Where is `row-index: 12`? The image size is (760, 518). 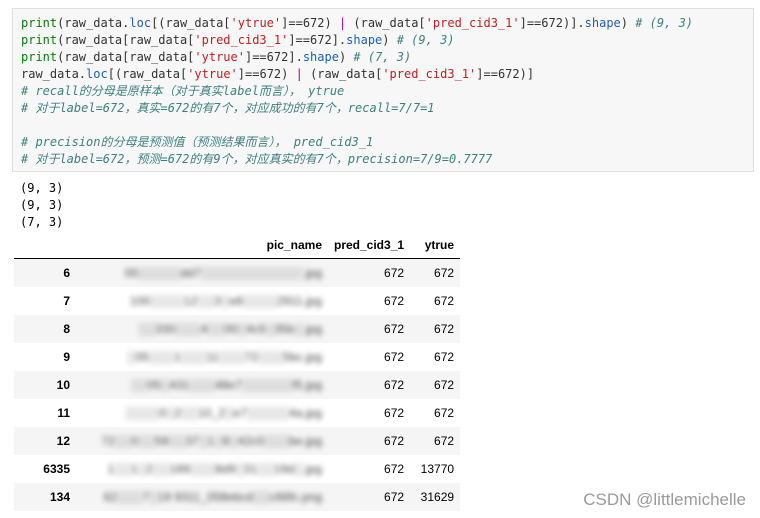
row-index: 12 is located at coordinates (63, 441).